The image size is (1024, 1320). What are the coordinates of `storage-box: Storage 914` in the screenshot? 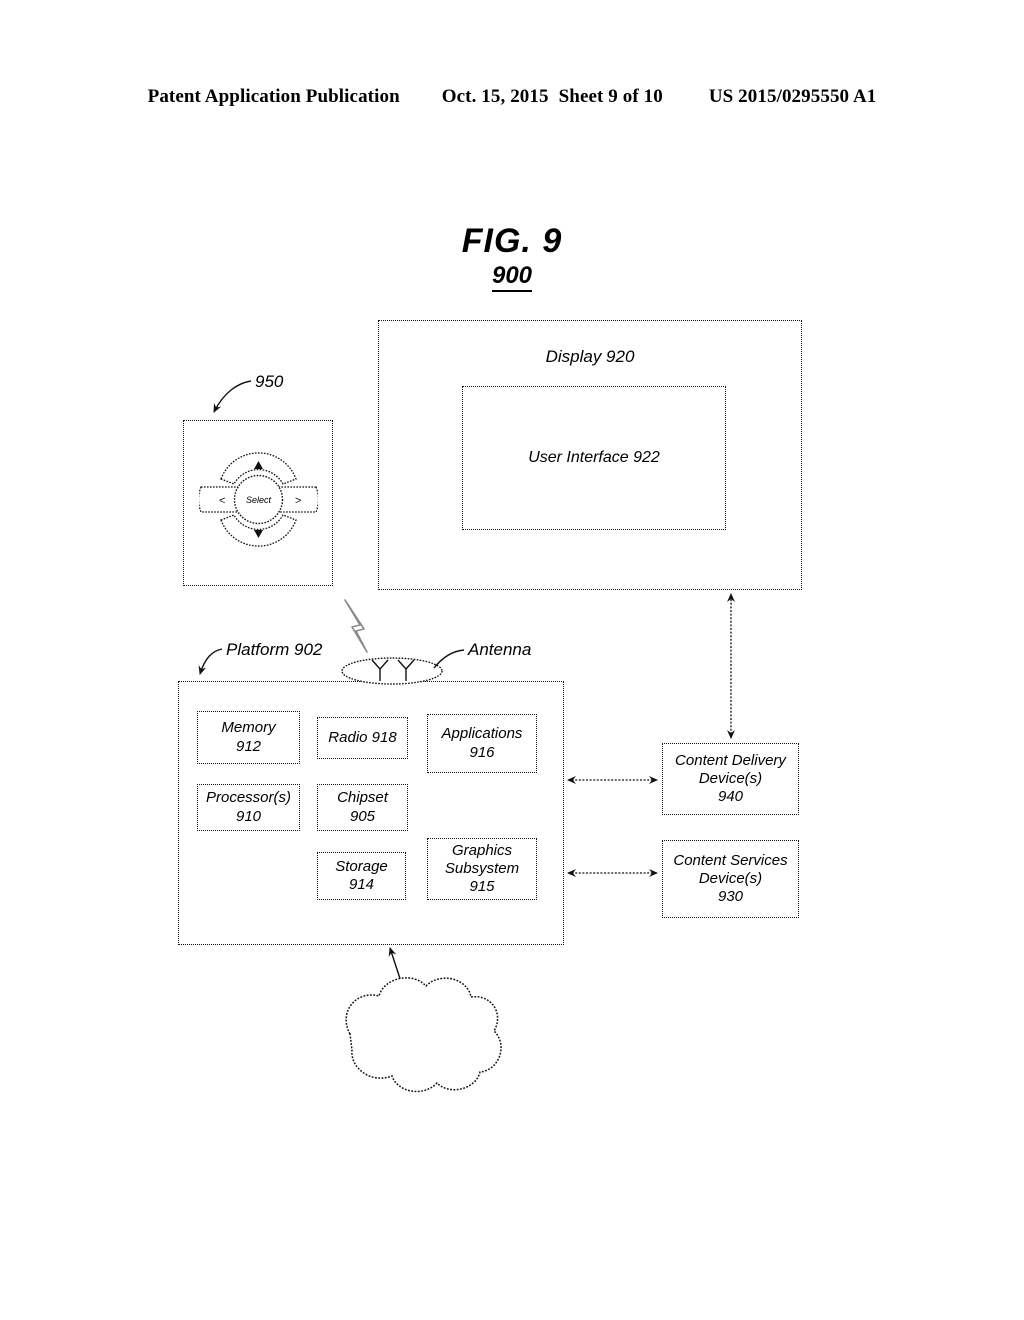 It's located at (361, 876).